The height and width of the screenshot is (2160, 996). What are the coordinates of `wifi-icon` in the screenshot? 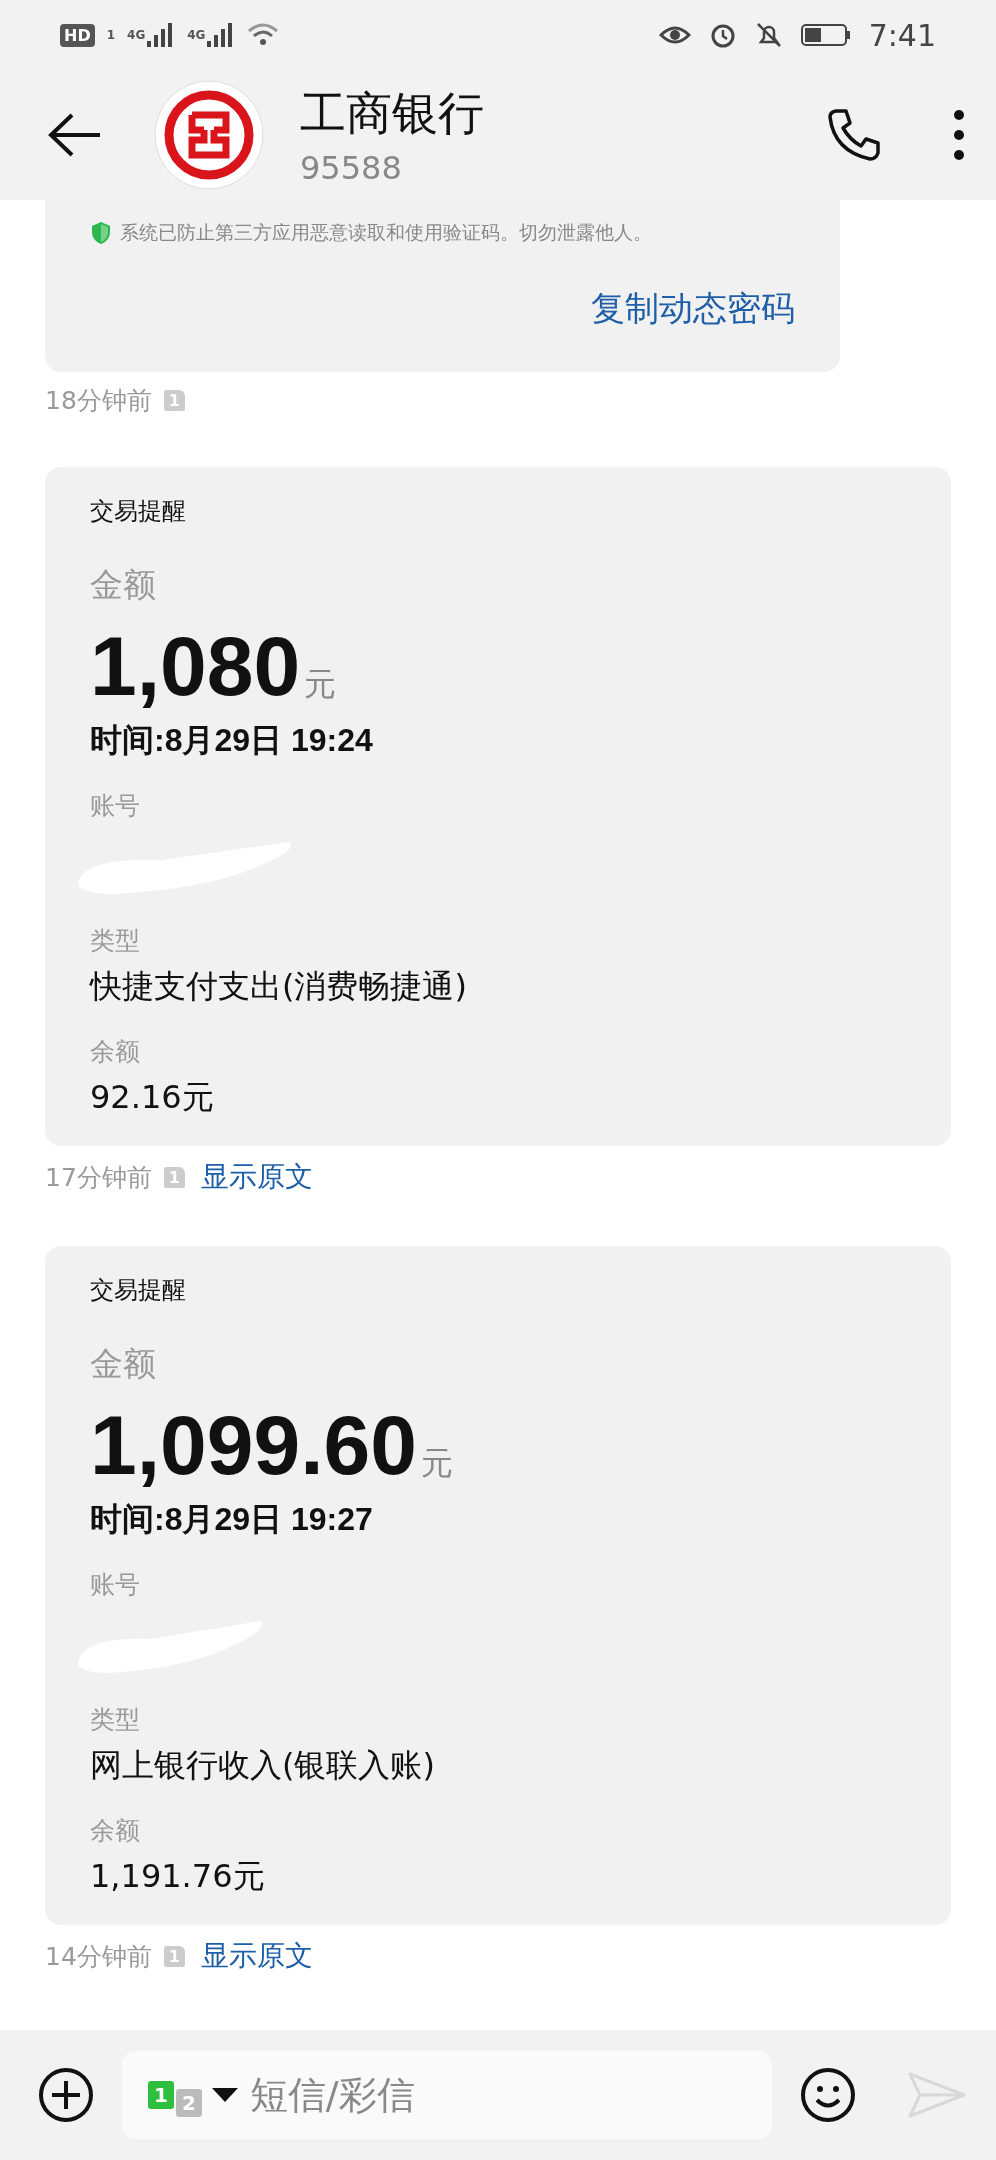 It's located at (263, 35).